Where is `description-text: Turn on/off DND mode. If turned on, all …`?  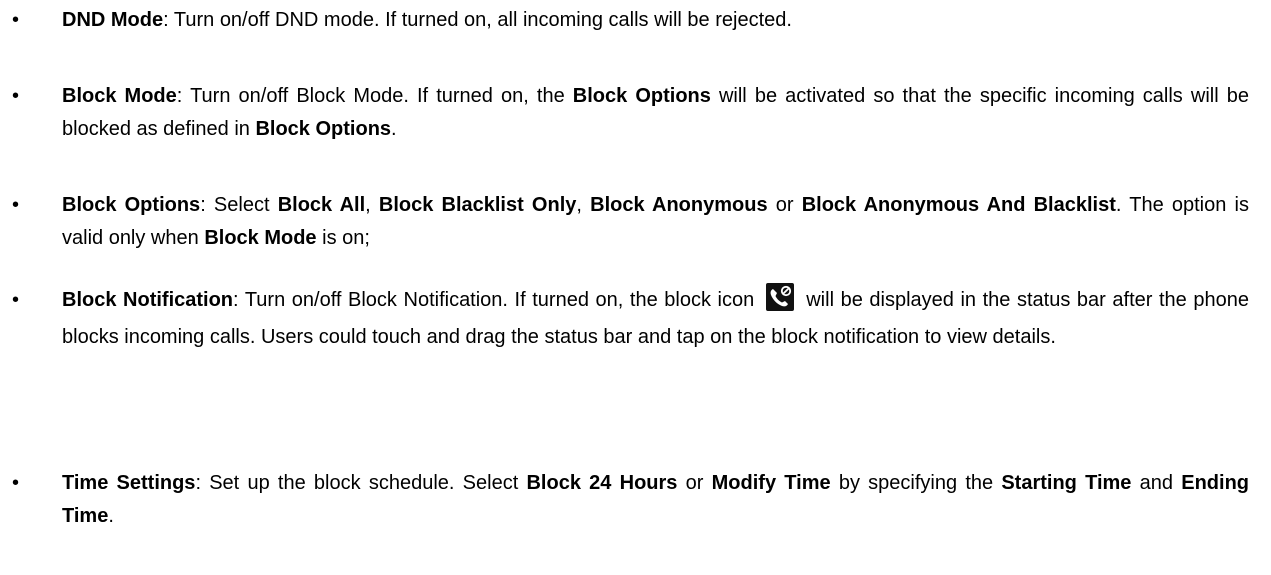 description-text: Turn on/off DND mode. If turned on, all … is located at coordinates (482, 20).